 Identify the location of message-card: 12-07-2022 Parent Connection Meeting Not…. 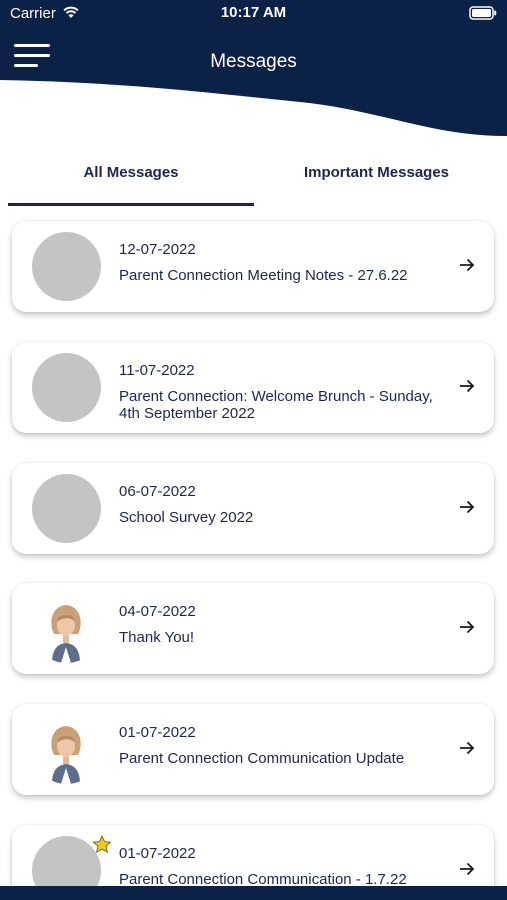
(253, 266).